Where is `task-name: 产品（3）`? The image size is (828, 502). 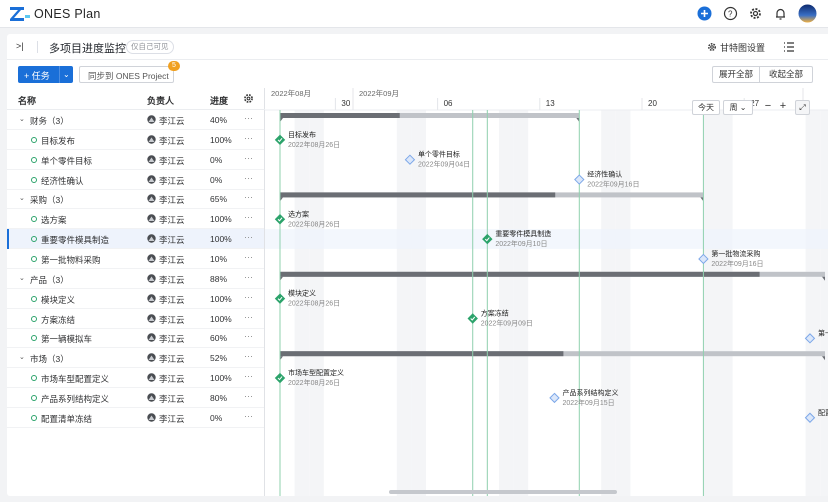
task-name: 产品（3） is located at coordinates (49, 279).